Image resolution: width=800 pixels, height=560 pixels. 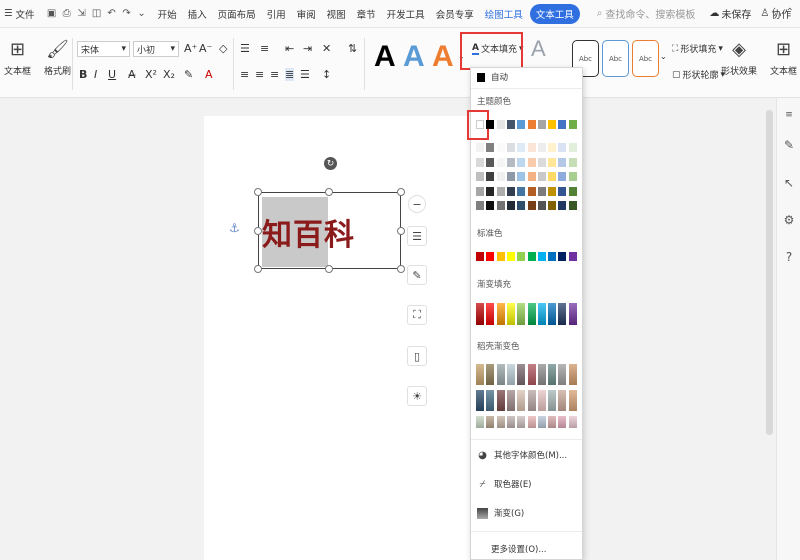 What do you see at coordinates (19, 14) in the screenshot?
I see `file-menu: ☰ 文件` at bounding box center [19, 14].